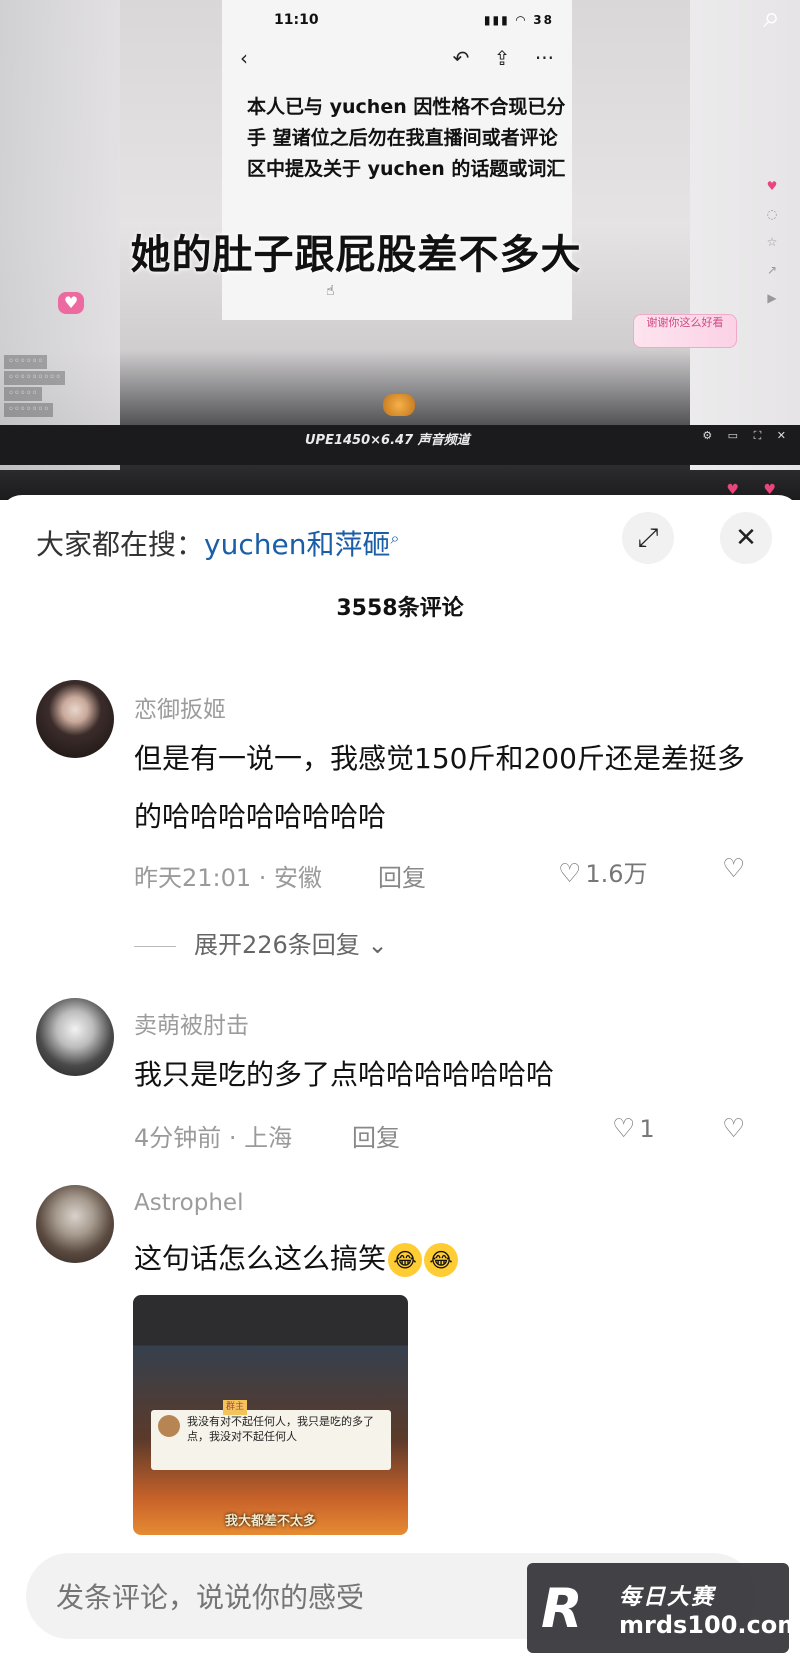 The width and height of the screenshot is (800, 1660). I want to click on phone-nav-bar: ‹ ↶ ⇪ ···, so click(397, 49).